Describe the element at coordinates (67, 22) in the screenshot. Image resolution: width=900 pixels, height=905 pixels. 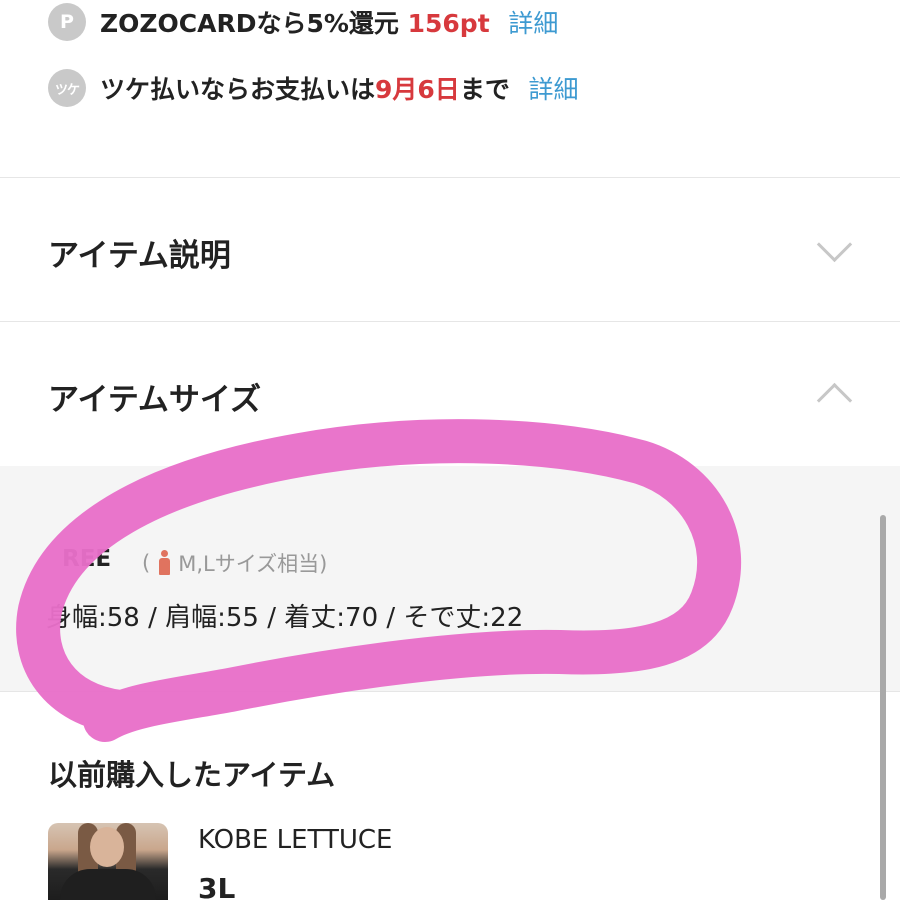
I see `points-icon: P` at that location.